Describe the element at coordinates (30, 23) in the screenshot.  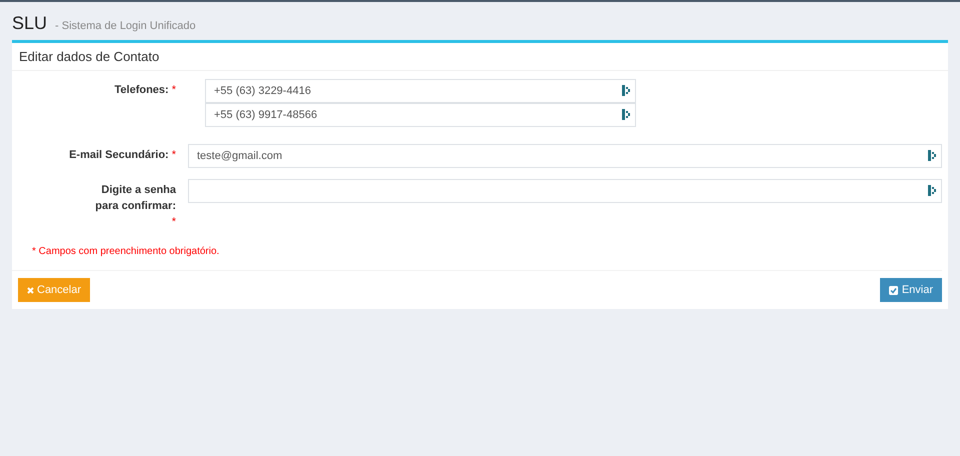
I see `app-title: SLU` at that location.